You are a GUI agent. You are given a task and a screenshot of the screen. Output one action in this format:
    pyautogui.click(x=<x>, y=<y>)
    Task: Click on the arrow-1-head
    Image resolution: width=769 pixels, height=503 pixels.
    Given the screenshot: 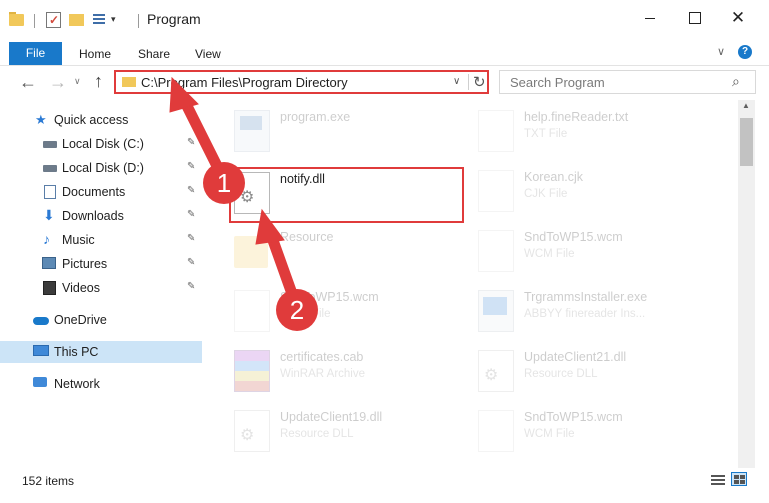 What is the action you would take?
    pyautogui.click(x=184, y=94)
    